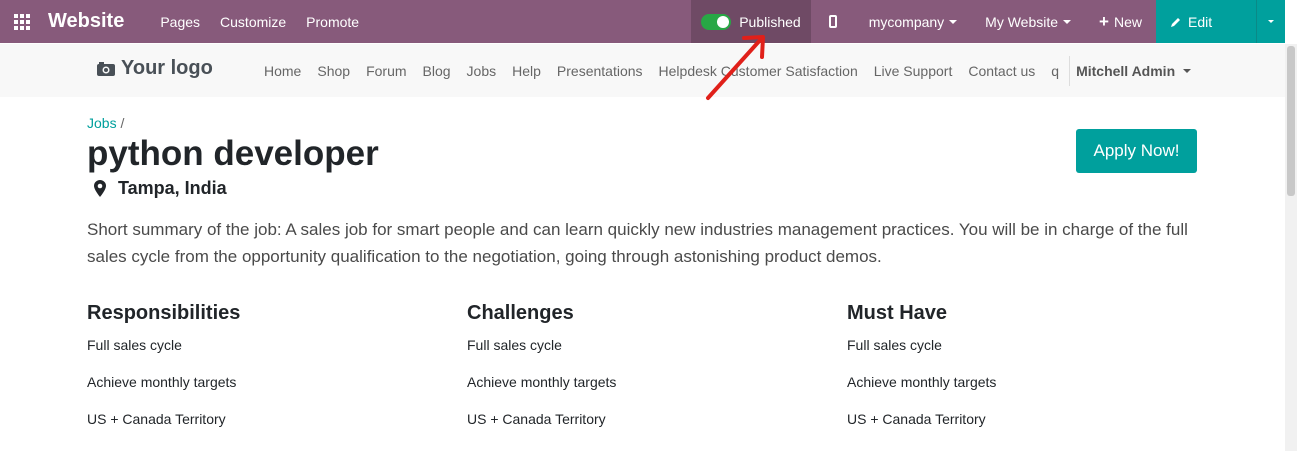 The width and height of the screenshot is (1297, 451). What do you see at coordinates (332, 22) in the screenshot?
I see `menu-promote: Promote` at bounding box center [332, 22].